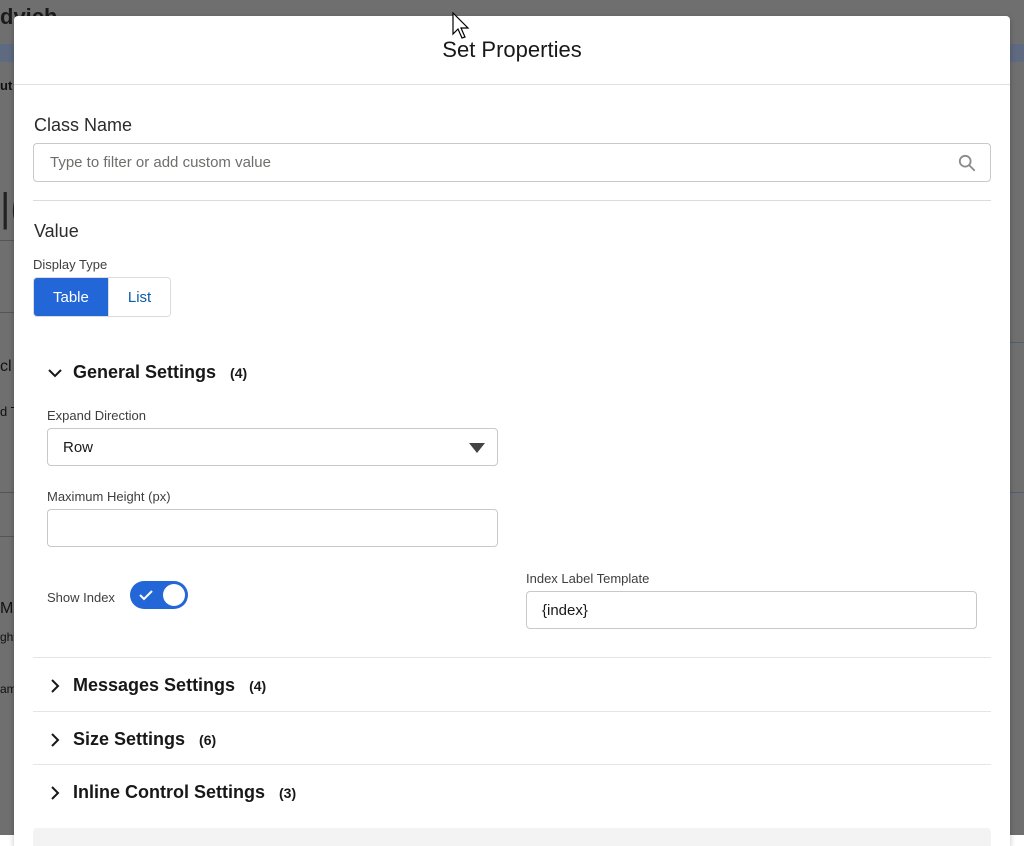 This screenshot has height=846, width=1024. Describe the element at coordinates (78, 447) in the screenshot. I see `expand-direction-value: Row` at that location.